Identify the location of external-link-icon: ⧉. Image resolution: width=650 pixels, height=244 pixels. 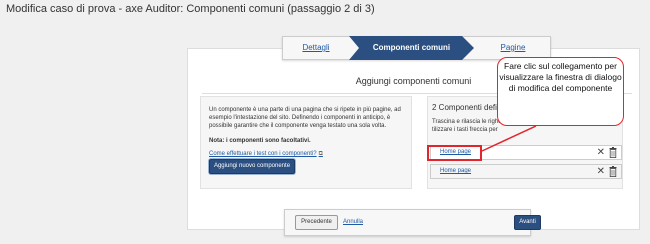
(320, 154).